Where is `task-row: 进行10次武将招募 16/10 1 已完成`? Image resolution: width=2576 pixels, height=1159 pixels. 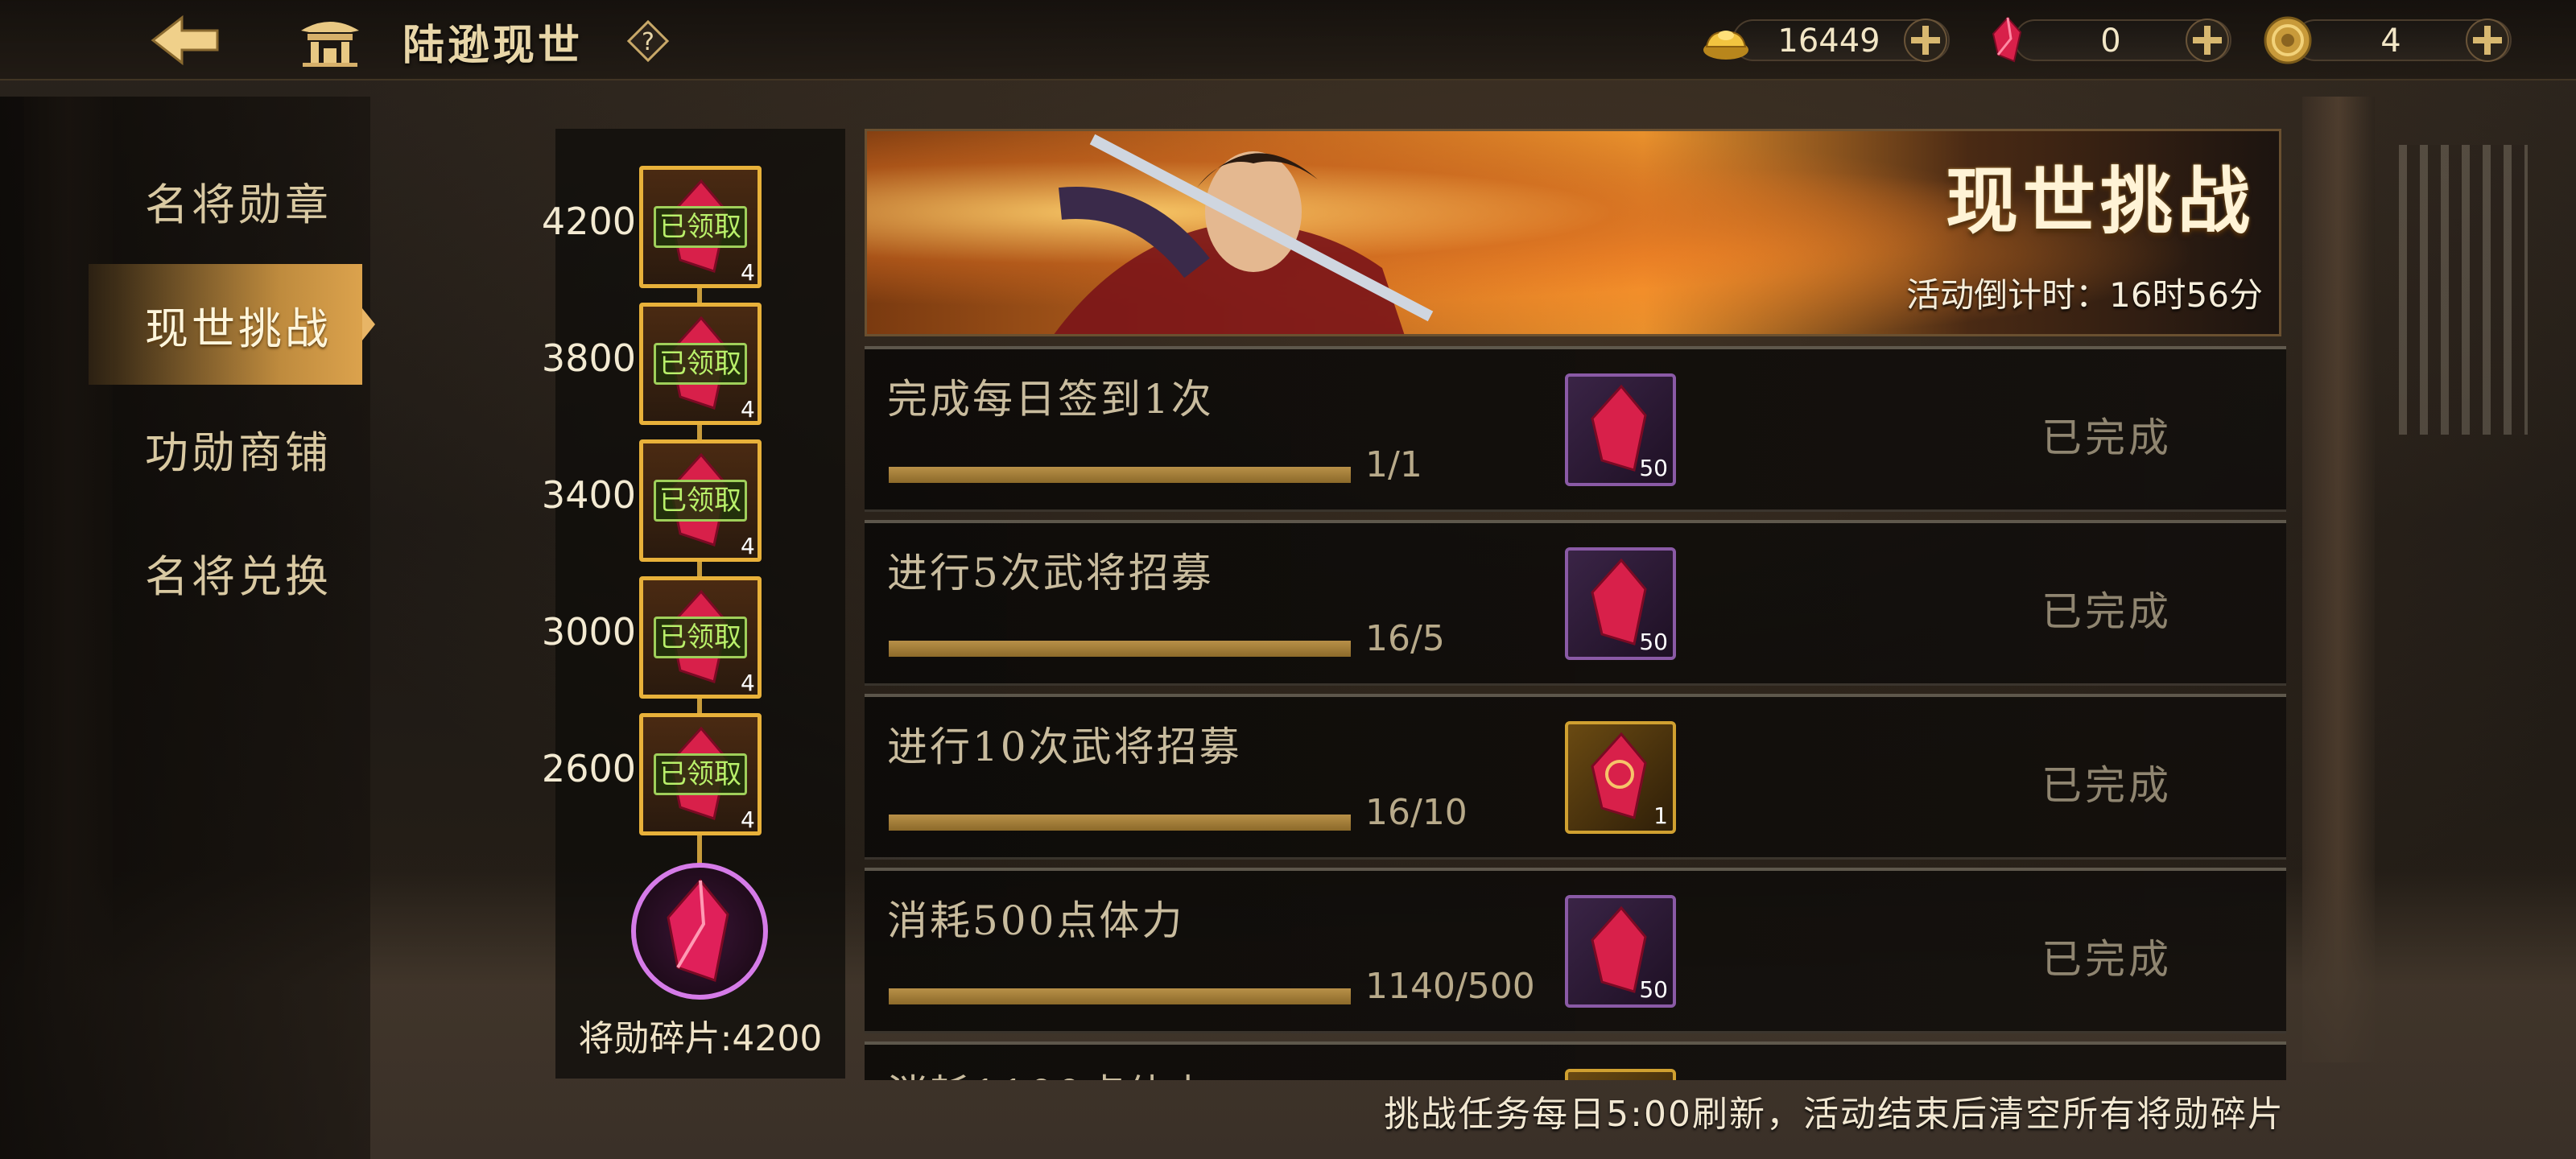 task-row: 进行10次武将招募 16/10 1 已完成 is located at coordinates (1575, 777).